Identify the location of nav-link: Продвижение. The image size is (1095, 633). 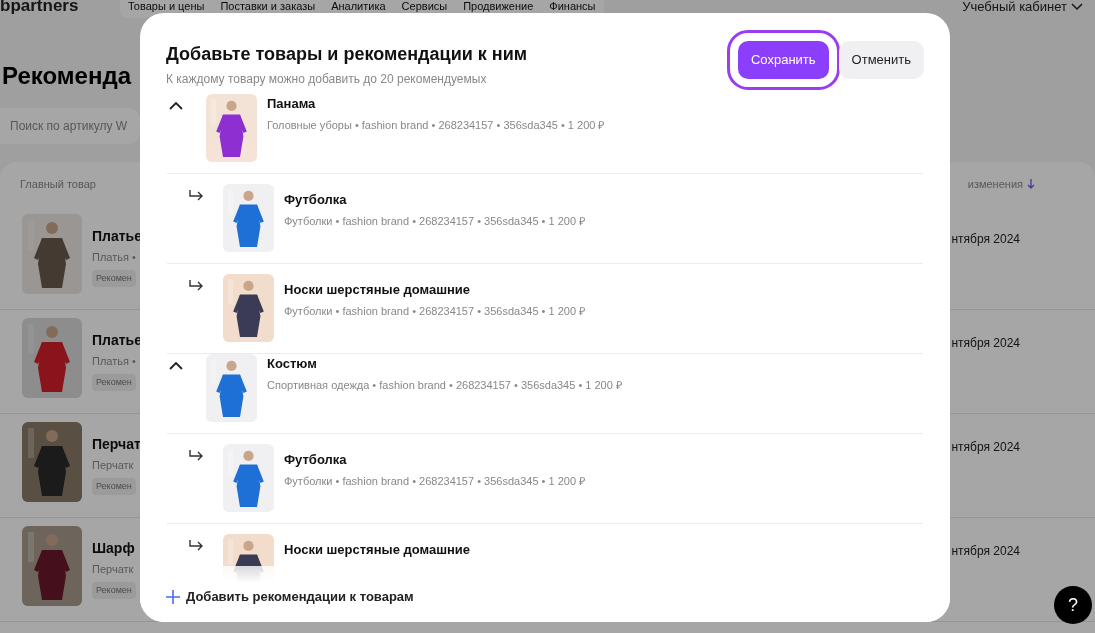
(498, 6).